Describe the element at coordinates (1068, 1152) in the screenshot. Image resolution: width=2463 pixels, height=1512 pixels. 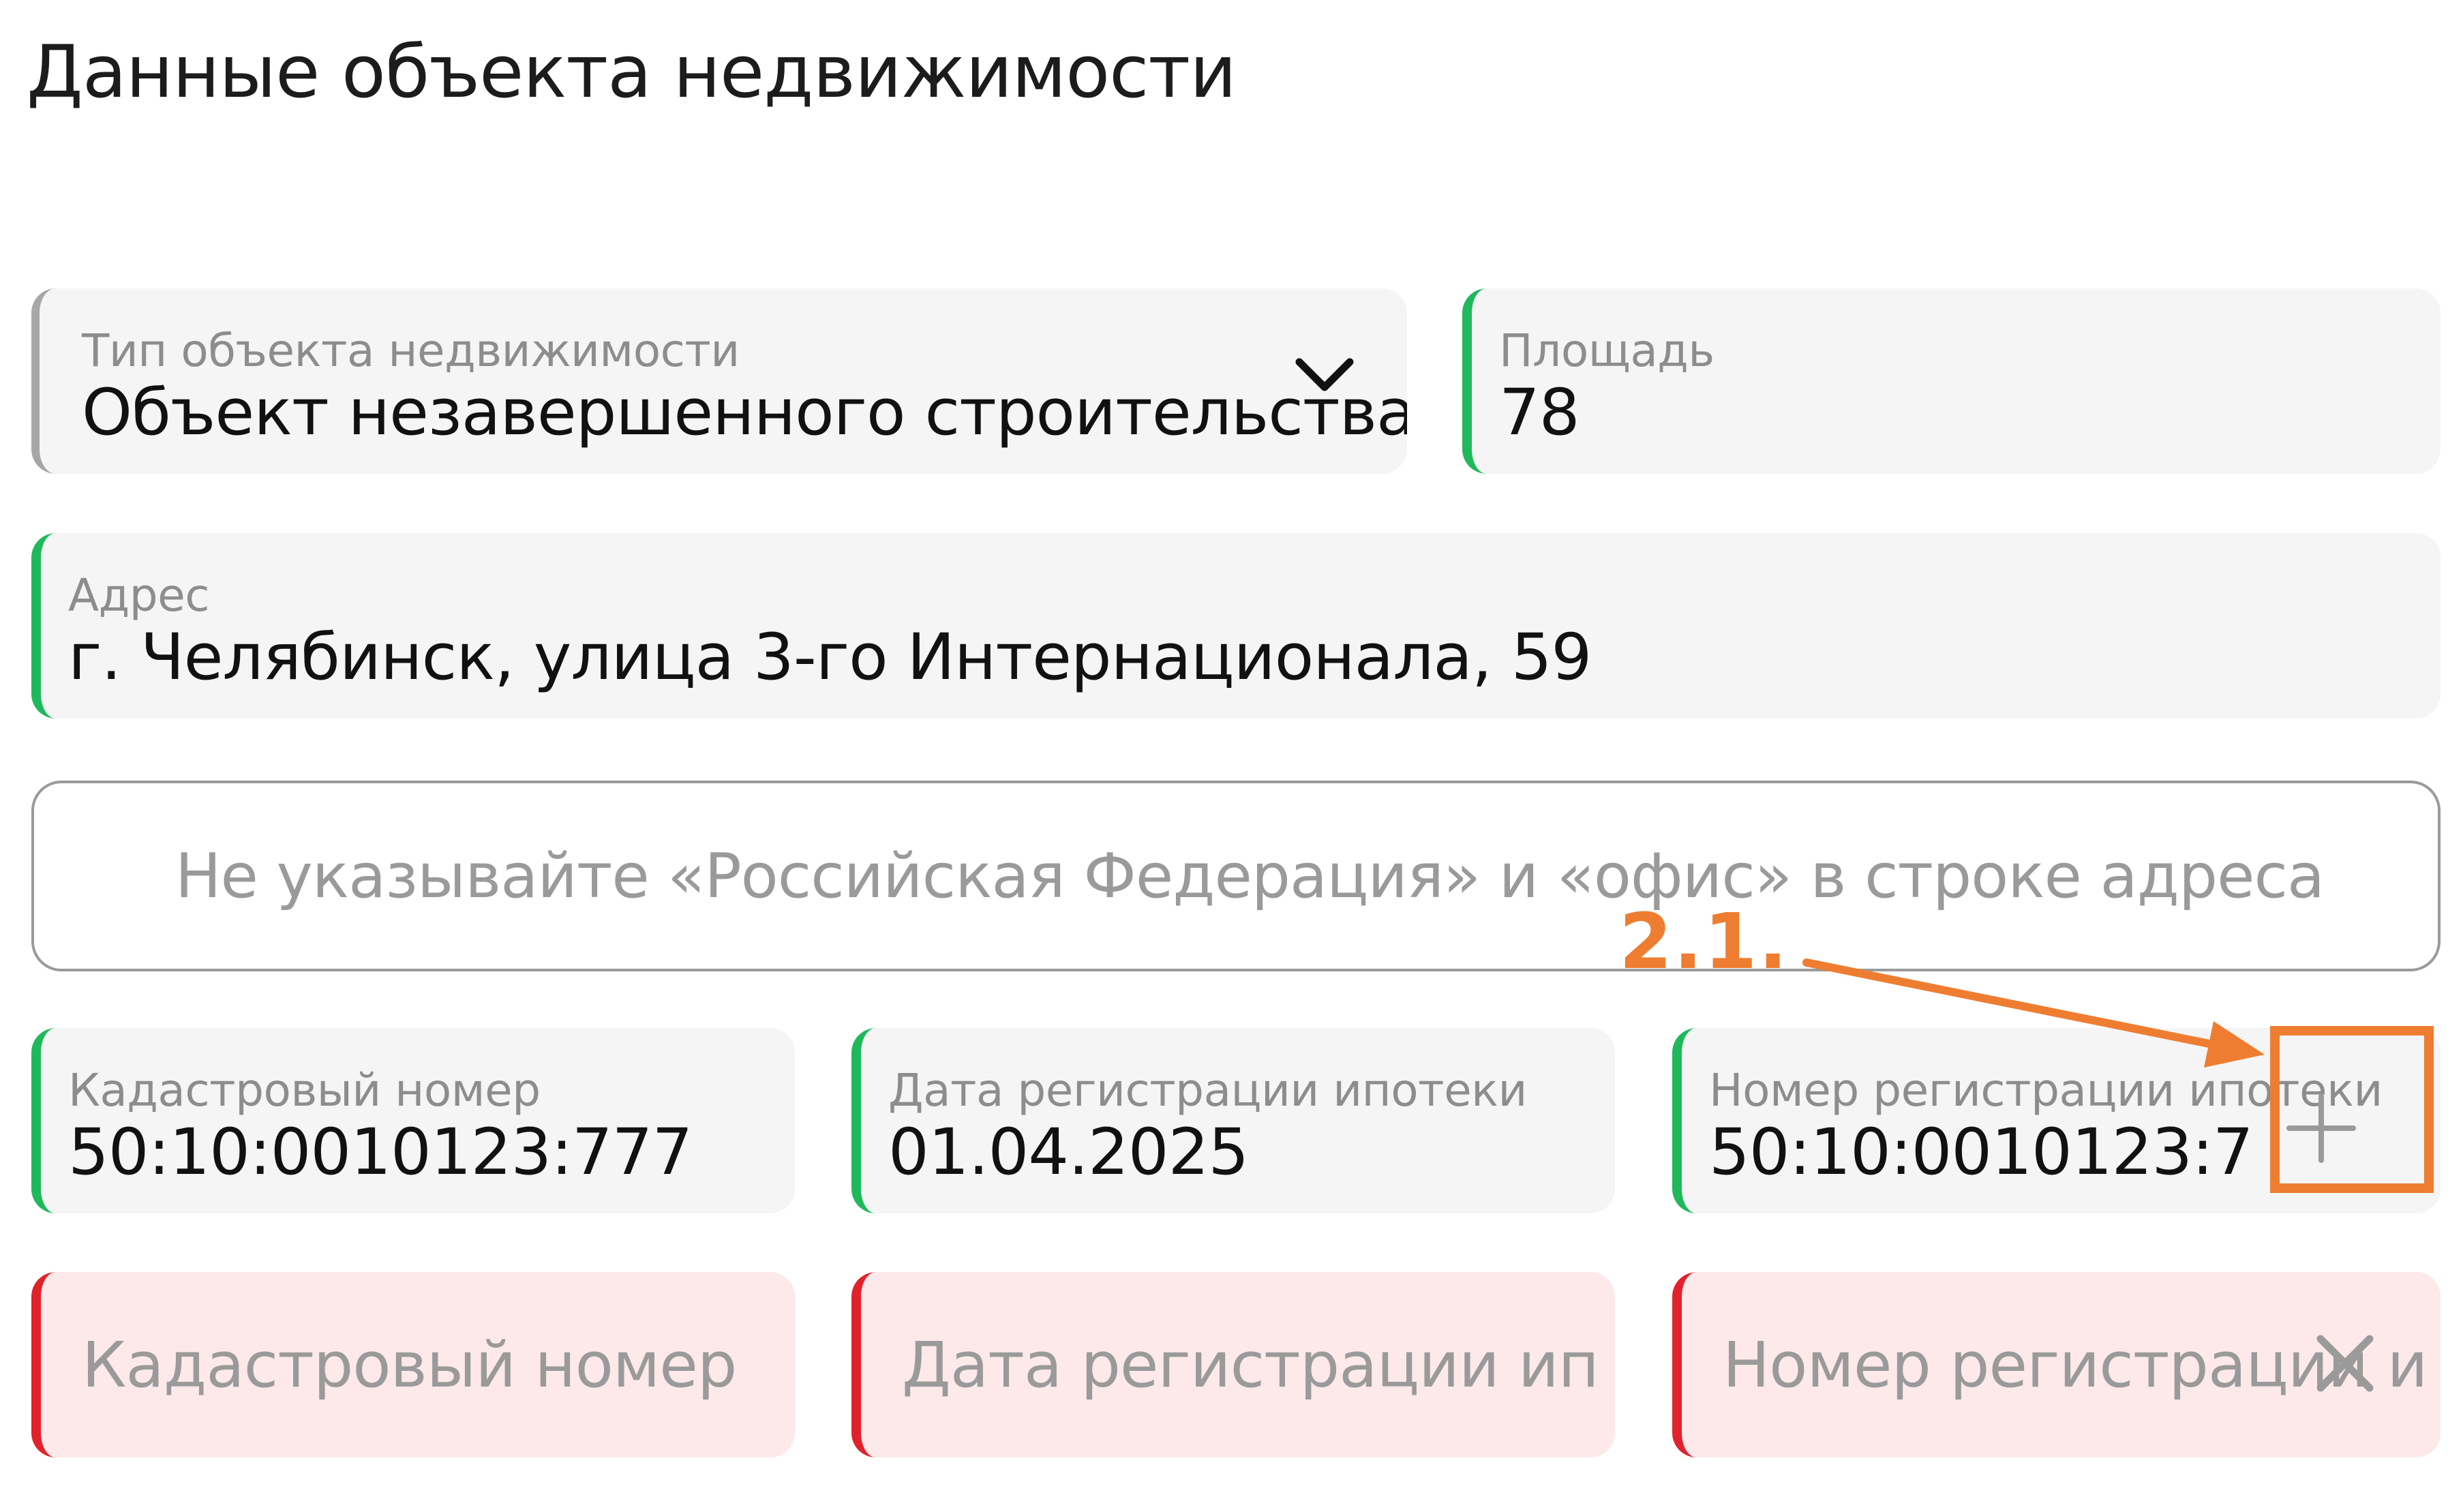
I see `mortgage-date-value: 01.04.2025` at that location.